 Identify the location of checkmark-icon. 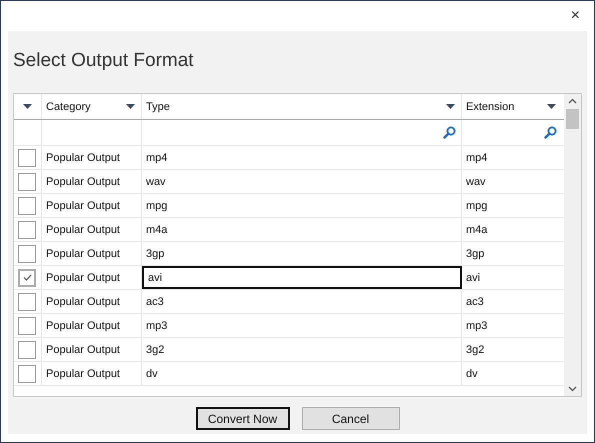
(27, 277).